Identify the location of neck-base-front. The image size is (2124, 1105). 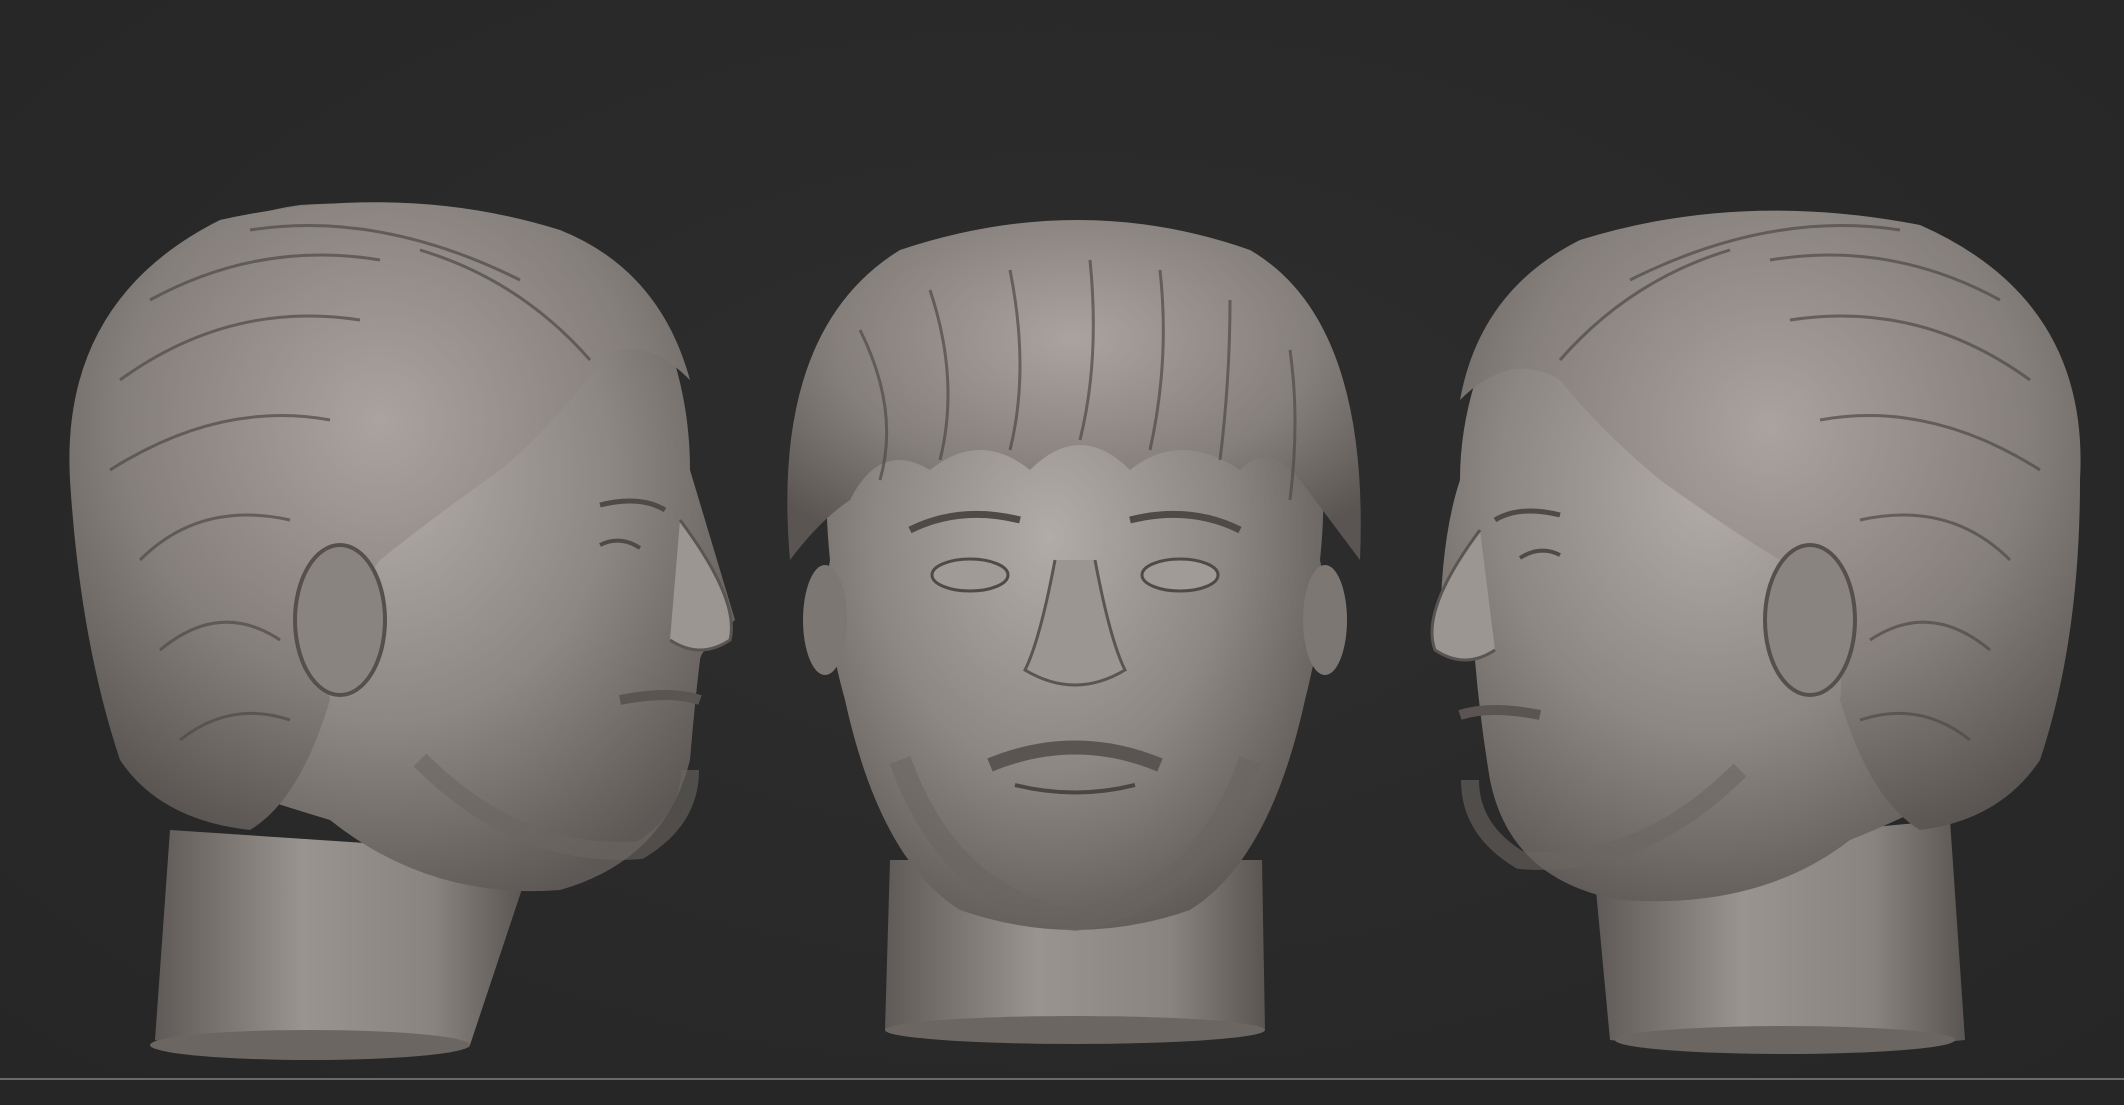
(1075, 1030).